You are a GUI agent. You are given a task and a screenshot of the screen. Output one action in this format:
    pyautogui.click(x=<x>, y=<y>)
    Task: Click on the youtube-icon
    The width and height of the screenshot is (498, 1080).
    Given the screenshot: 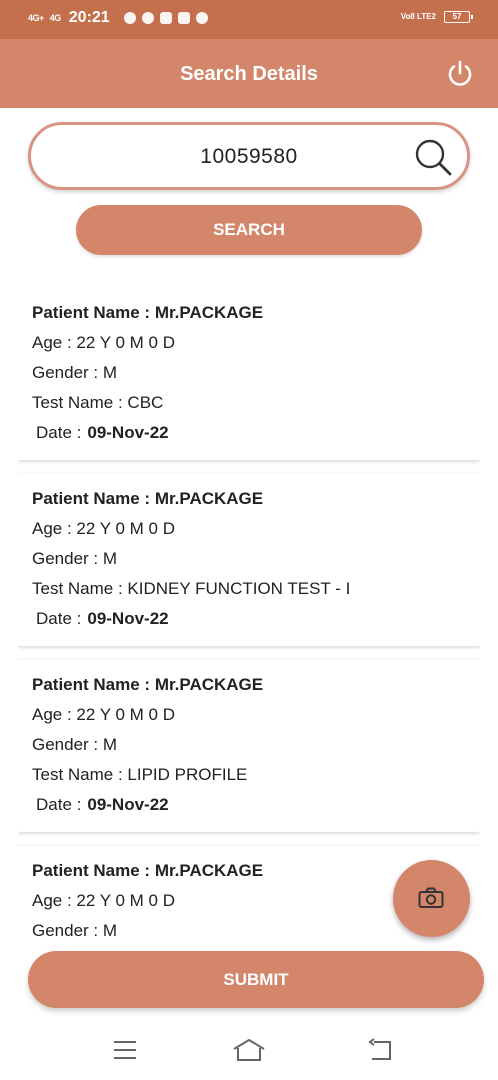 What is the action you would take?
    pyautogui.click(x=165, y=18)
    